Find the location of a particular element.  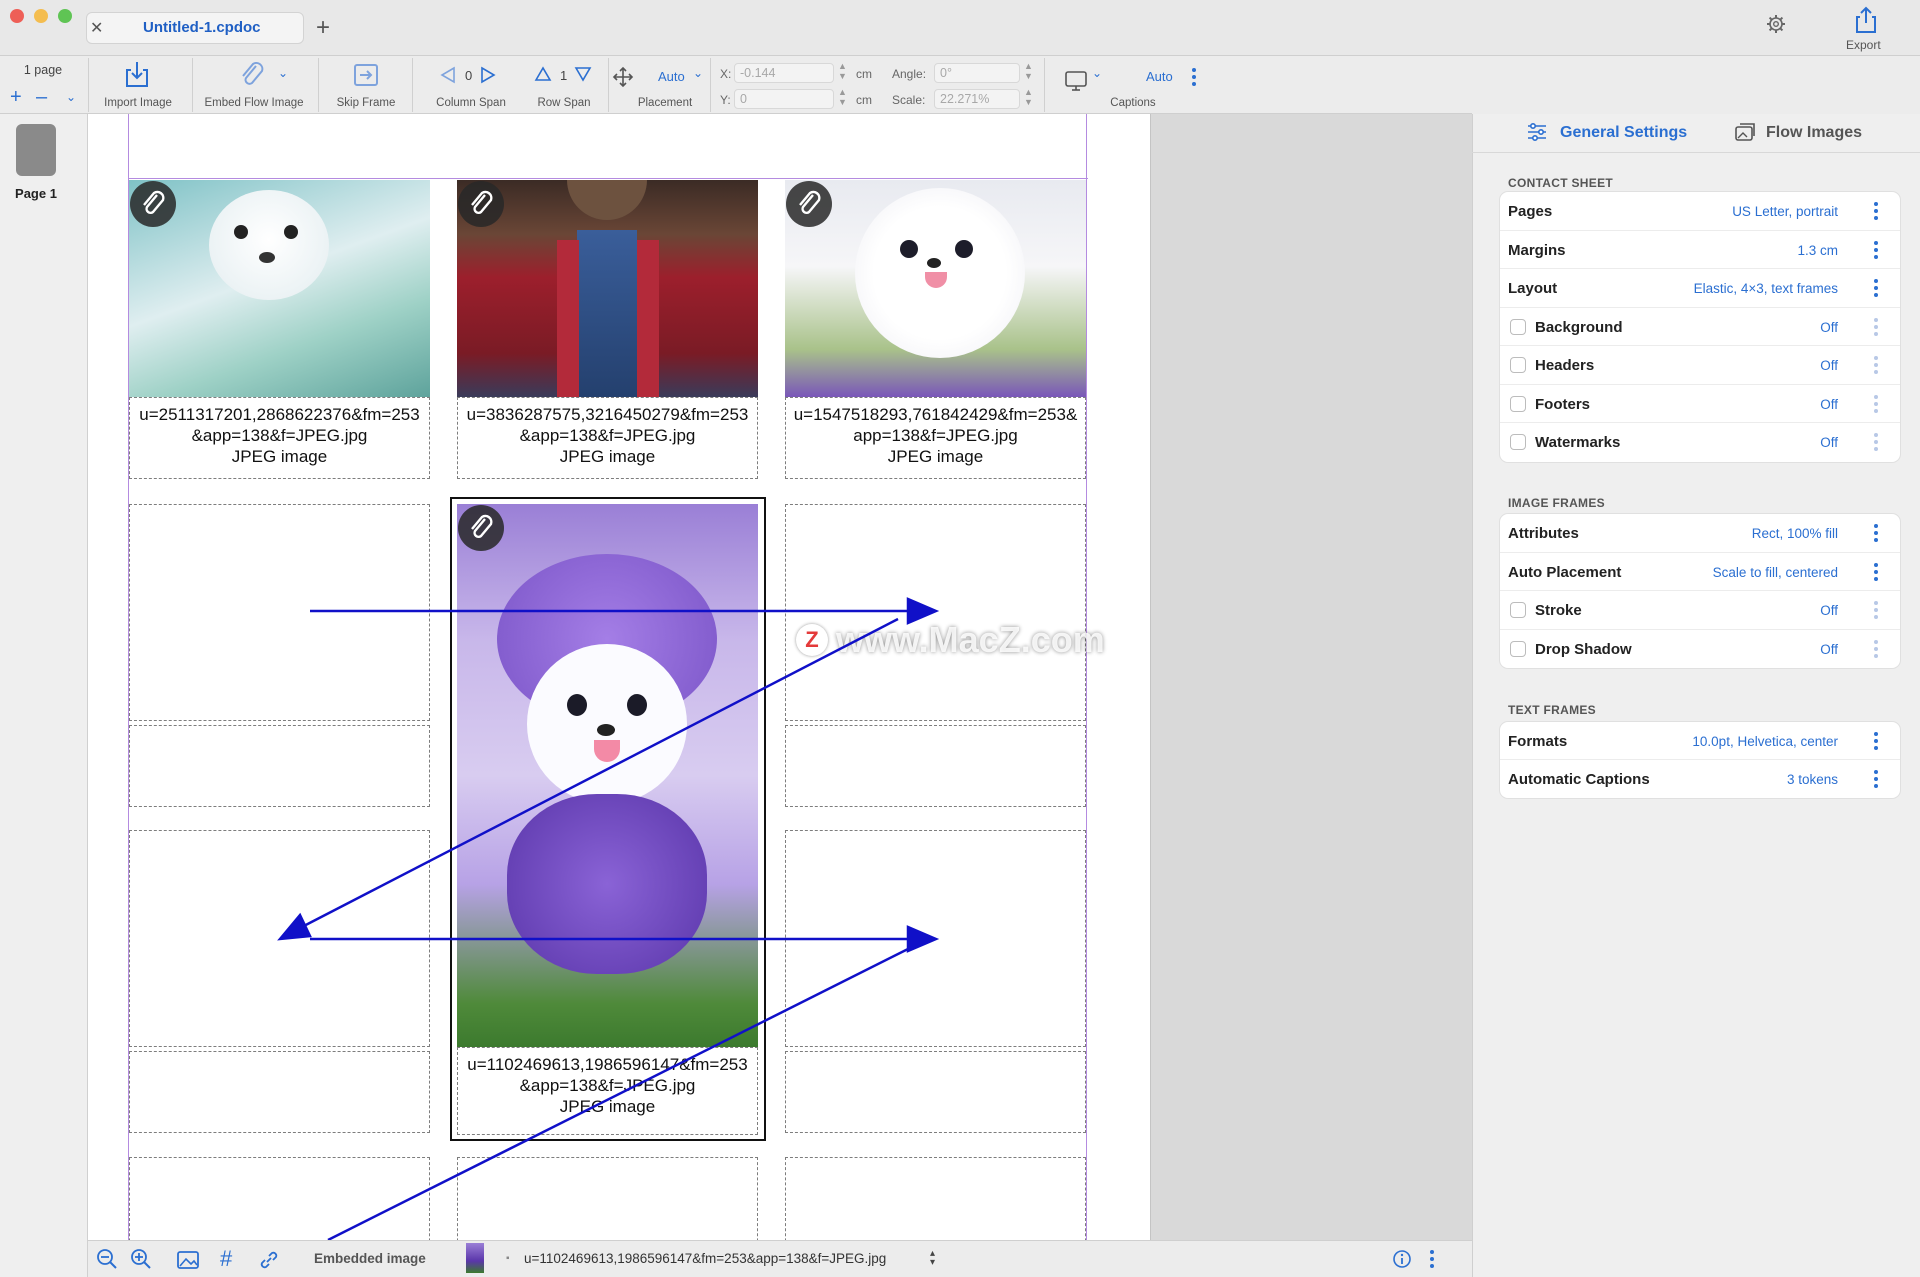

checkbox-footers is located at coordinates (1518, 403).